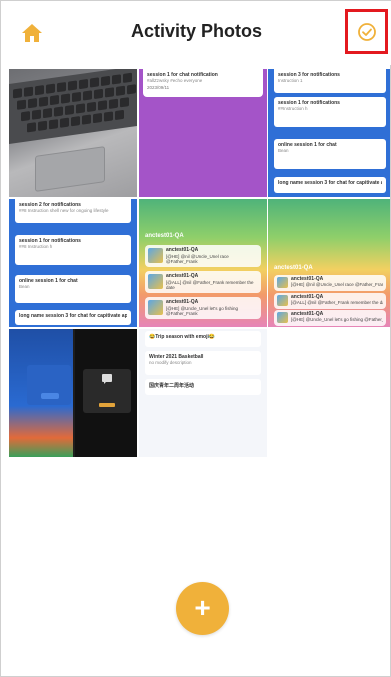 The width and height of the screenshot is (391, 677). Describe the element at coordinates (172, 386) in the screenshot. I see `list-item-title: 国庆青年二周年活动` at that location.